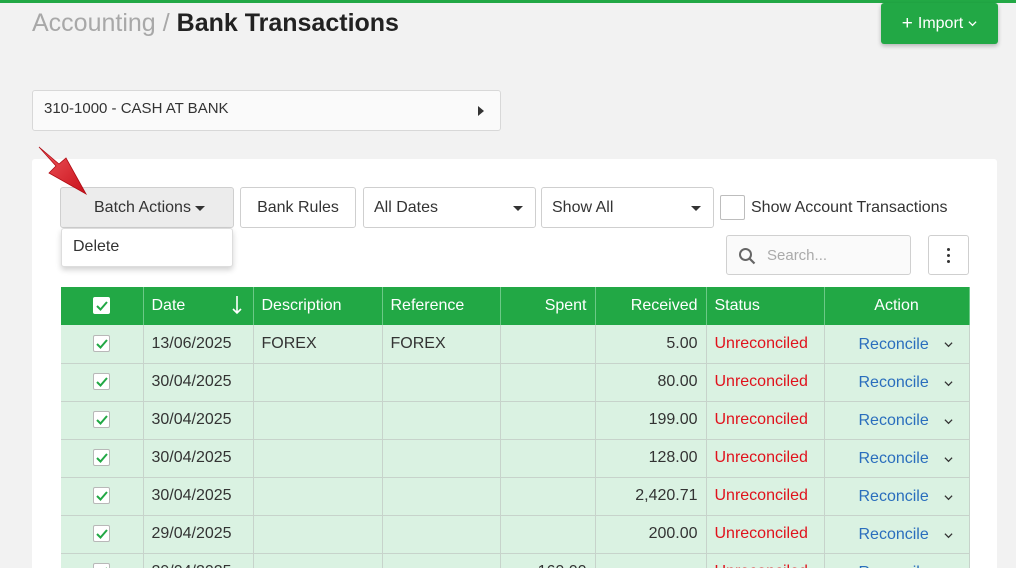  I want to click on column-header-reference: Reference, so click(441, 306).